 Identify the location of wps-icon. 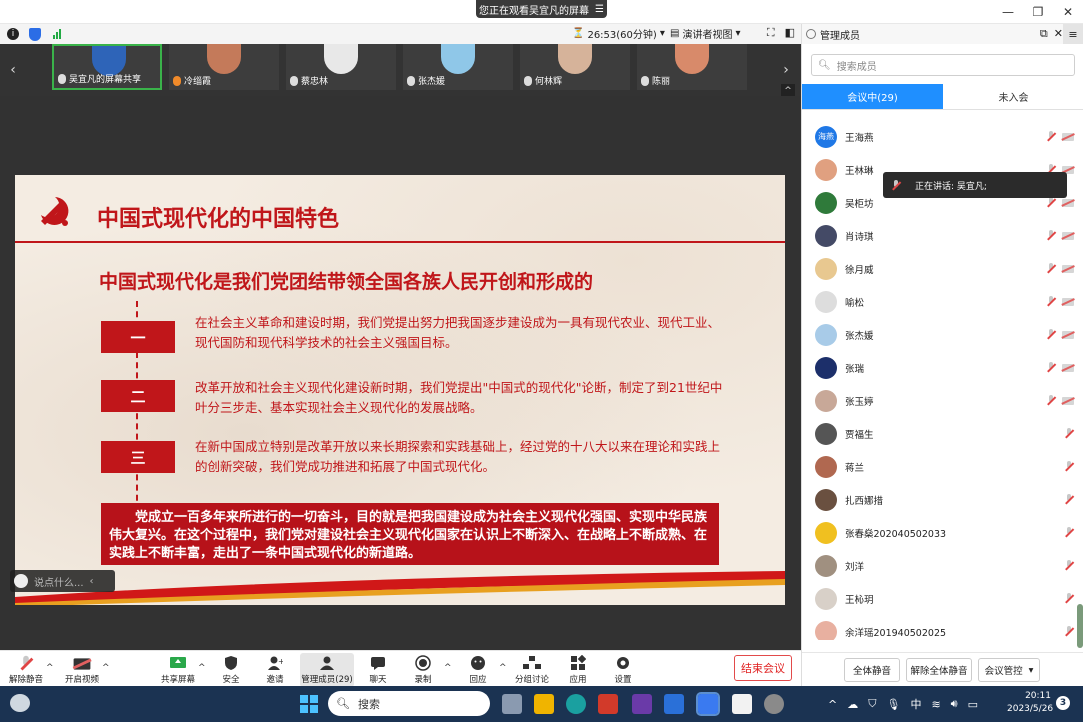
(608, 704).